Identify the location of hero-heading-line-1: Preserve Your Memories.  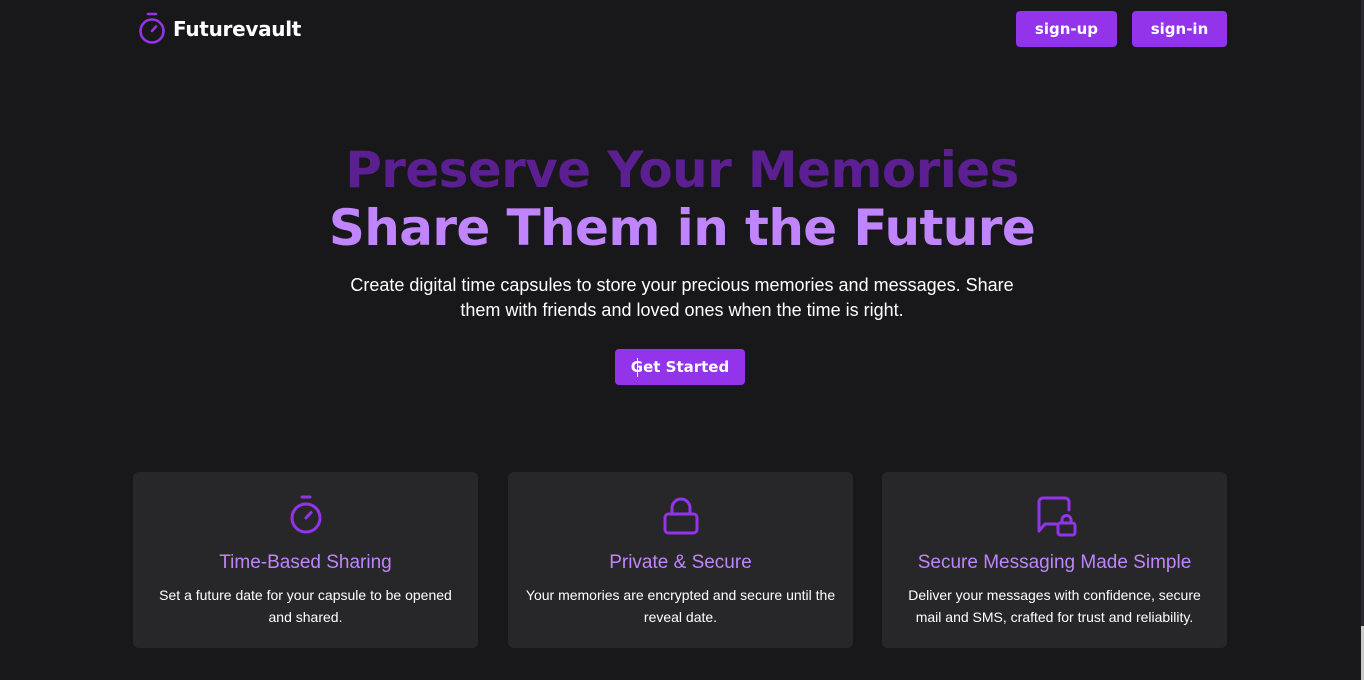
(682, 170).